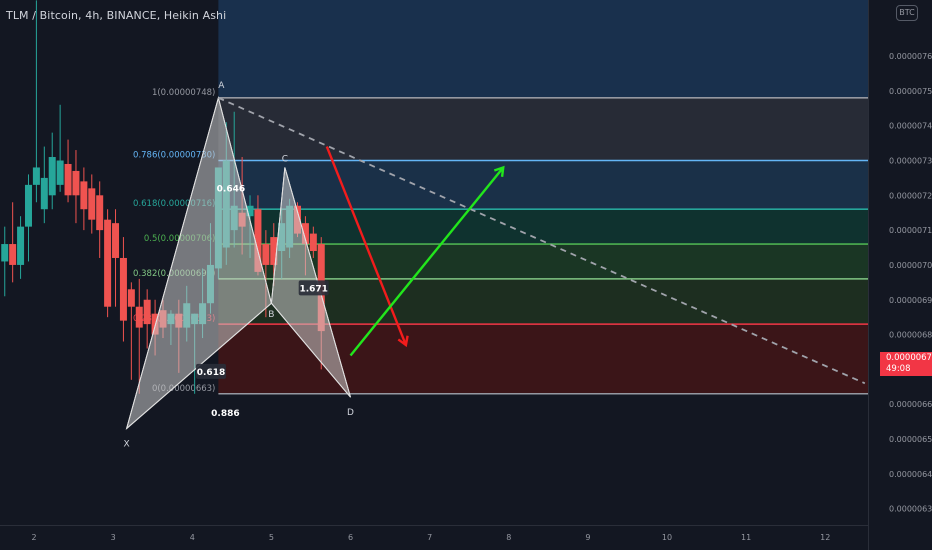 The image size is (932, 550). I want to click on x-tick-label: 5, so click(271, 537).